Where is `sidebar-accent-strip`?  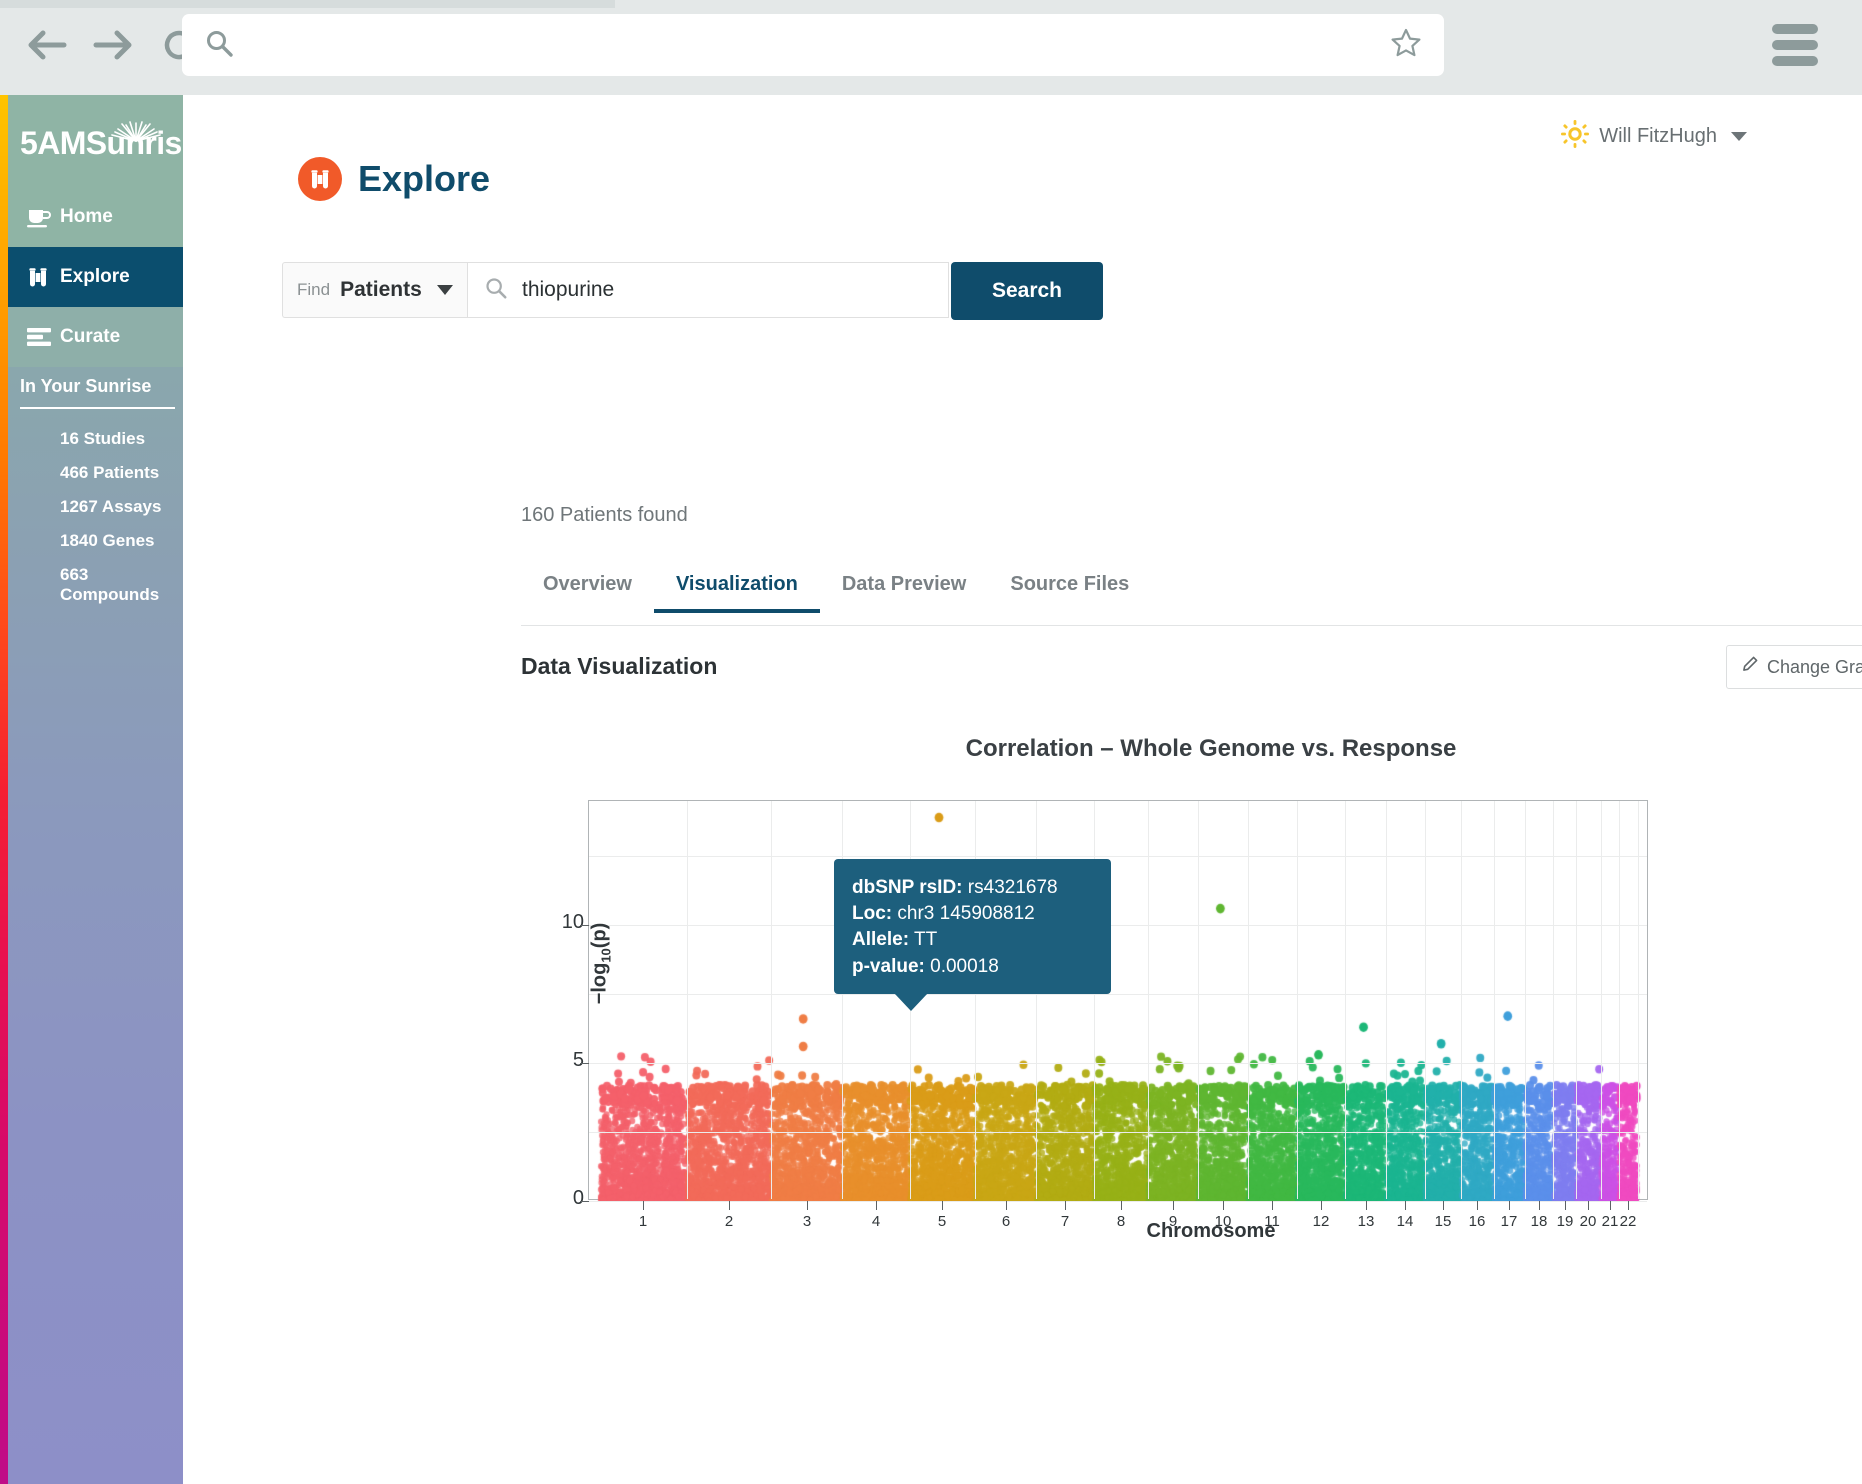 sidebar-accent-strip is located at coordinates (4, 789).